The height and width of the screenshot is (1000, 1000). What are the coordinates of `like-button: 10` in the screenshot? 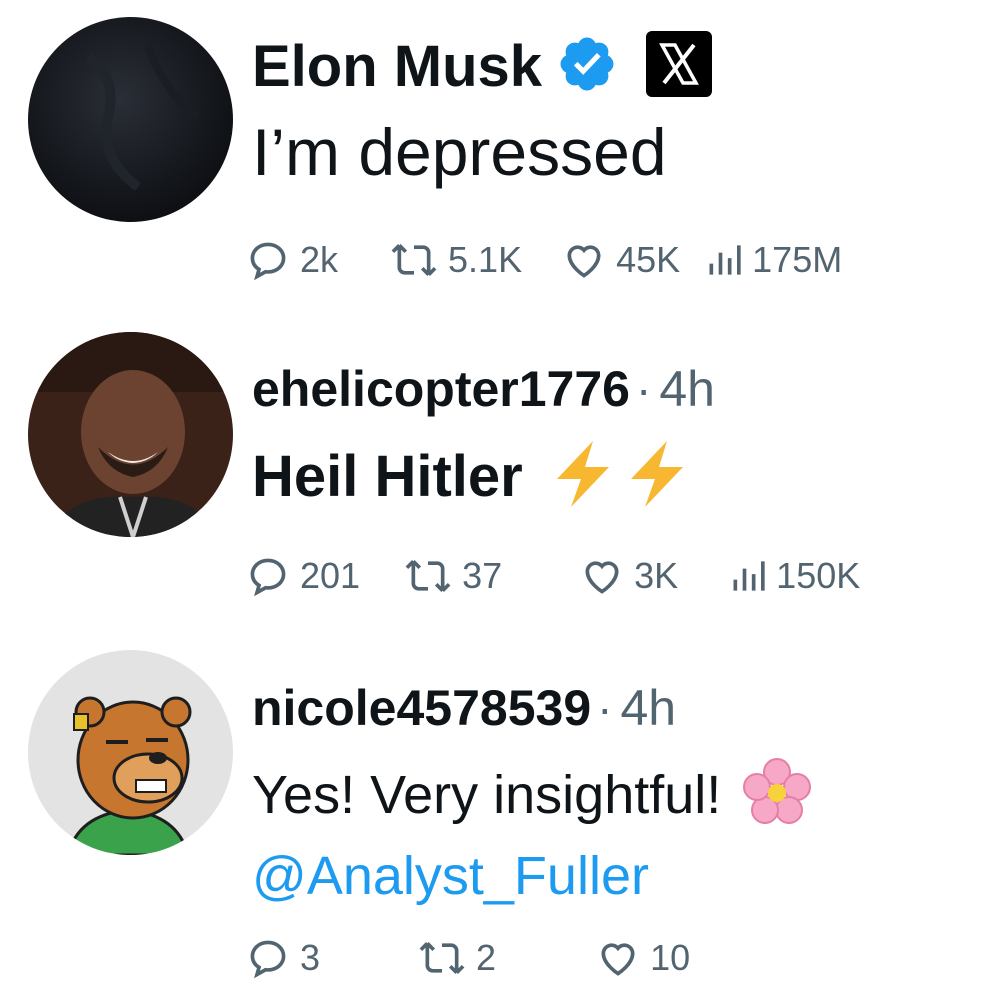 It's located at (643, 958).